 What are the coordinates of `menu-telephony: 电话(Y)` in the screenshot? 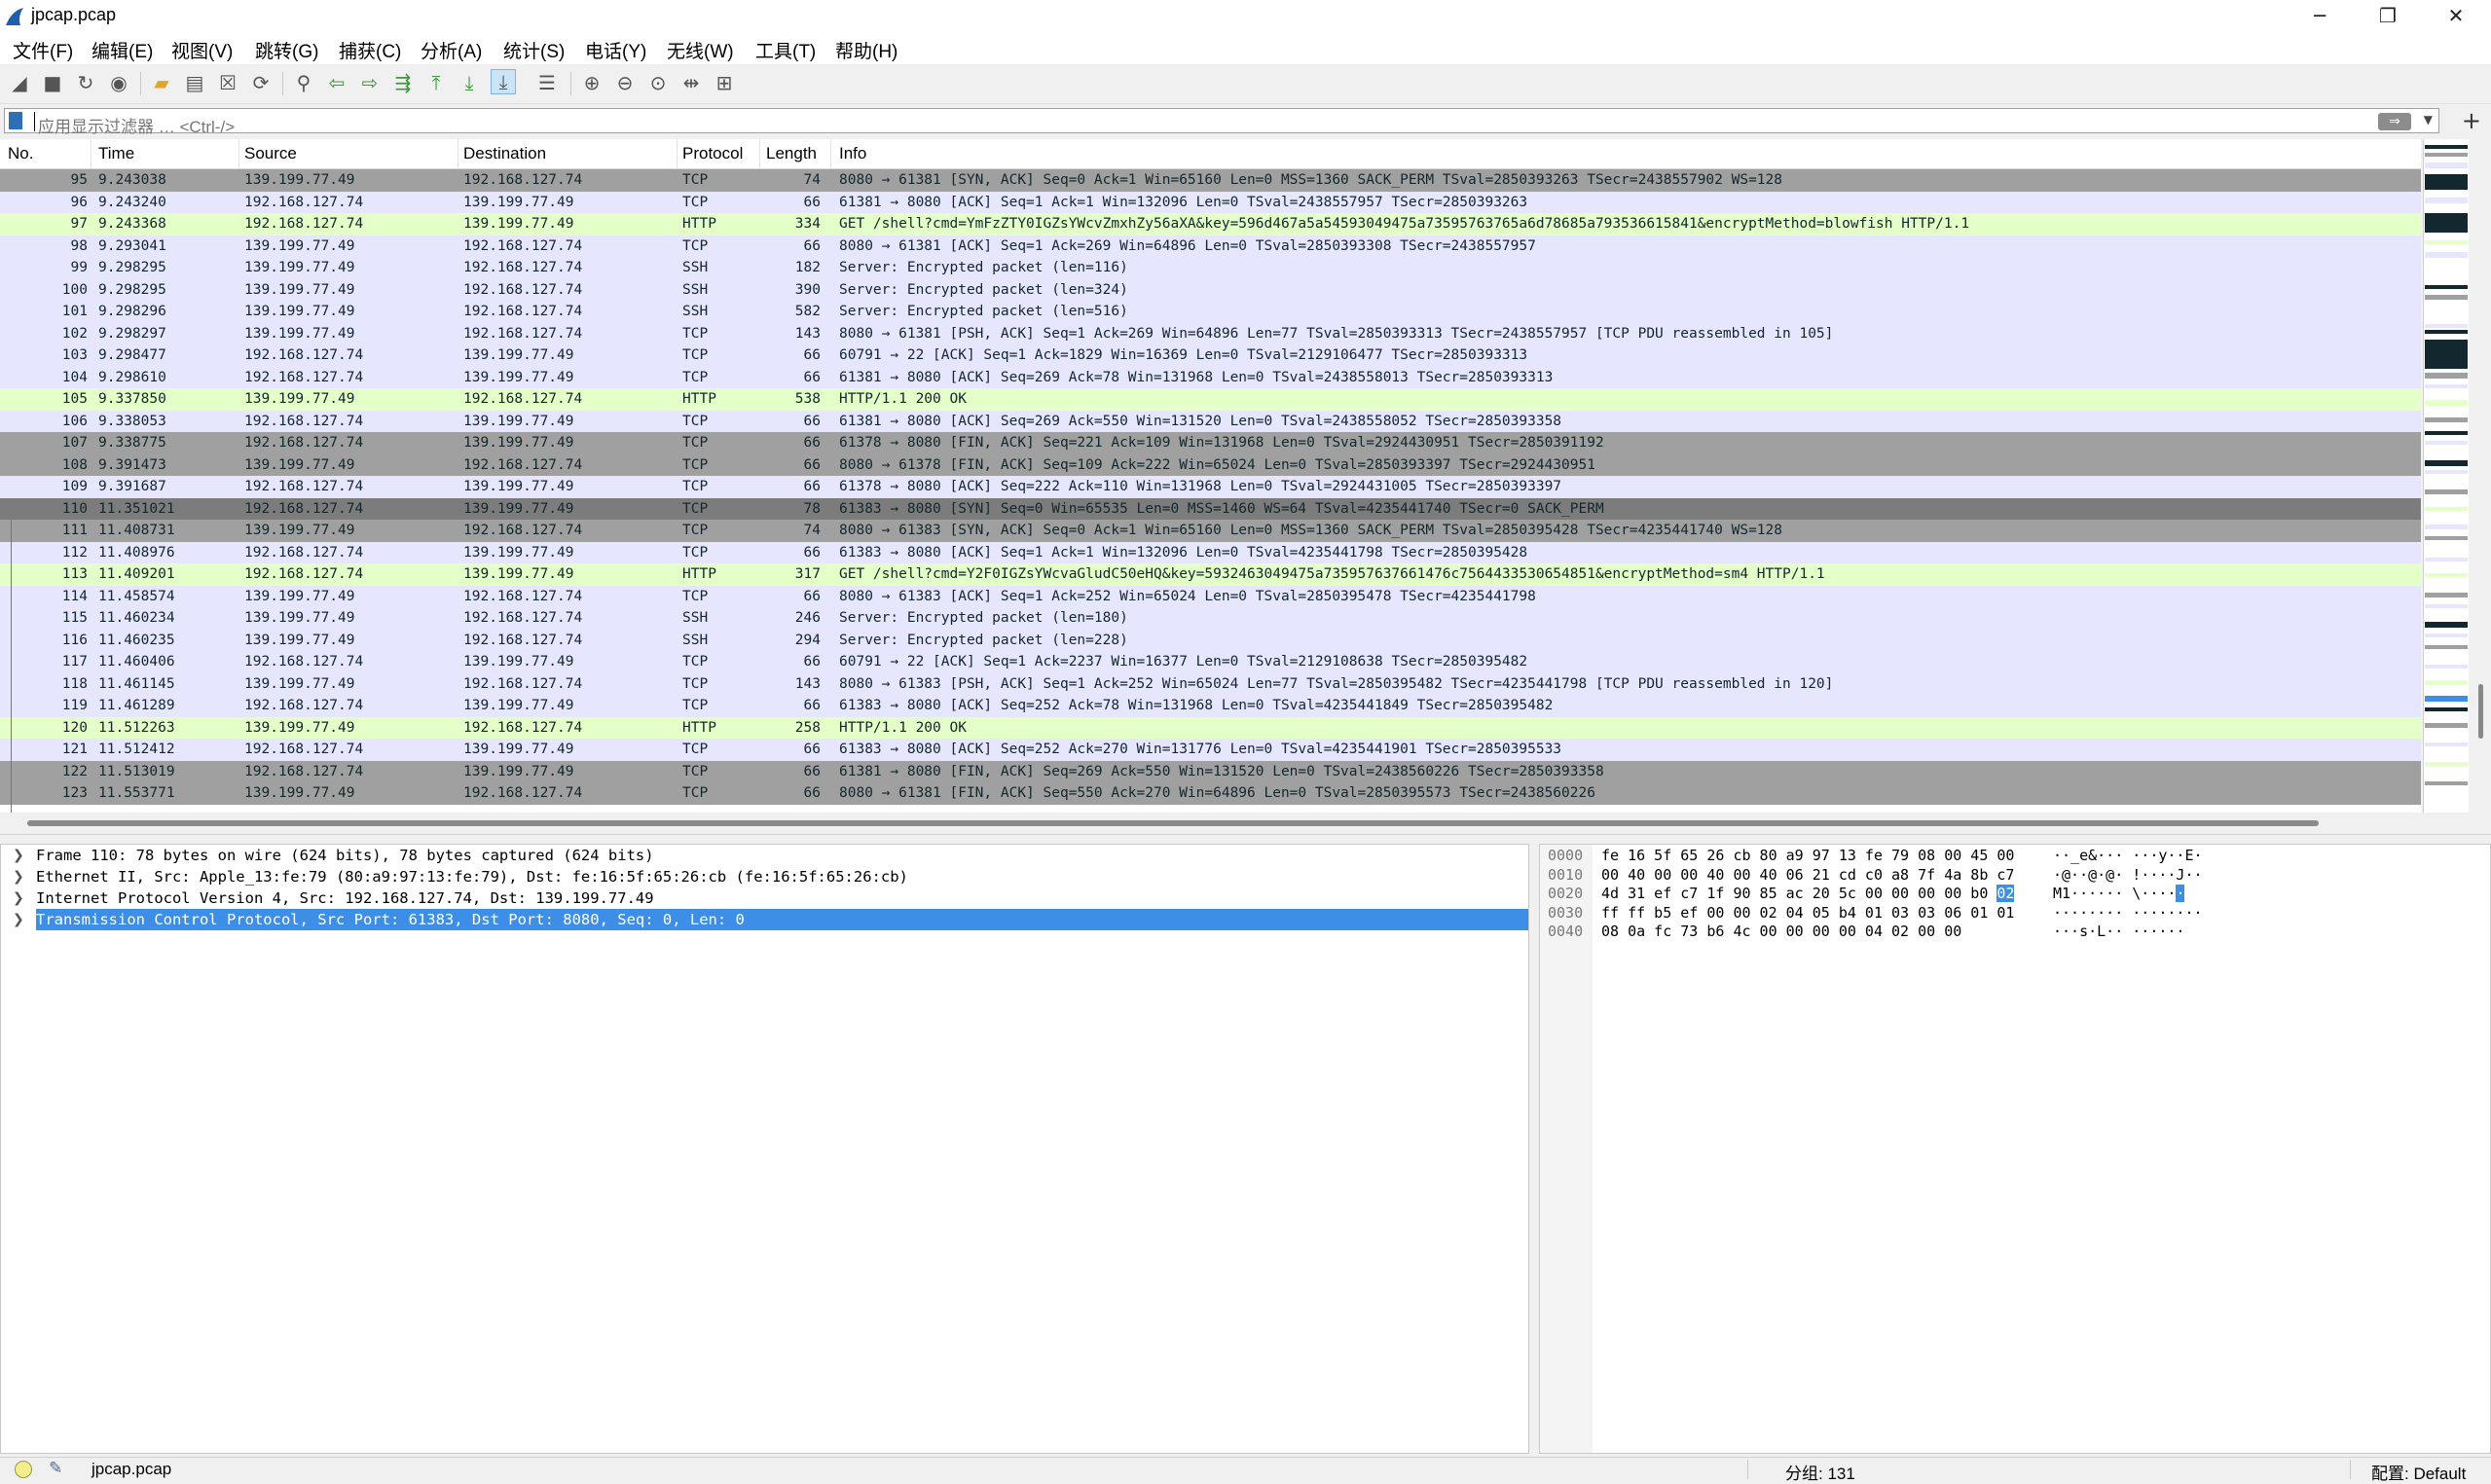 It's located at (615, 50).